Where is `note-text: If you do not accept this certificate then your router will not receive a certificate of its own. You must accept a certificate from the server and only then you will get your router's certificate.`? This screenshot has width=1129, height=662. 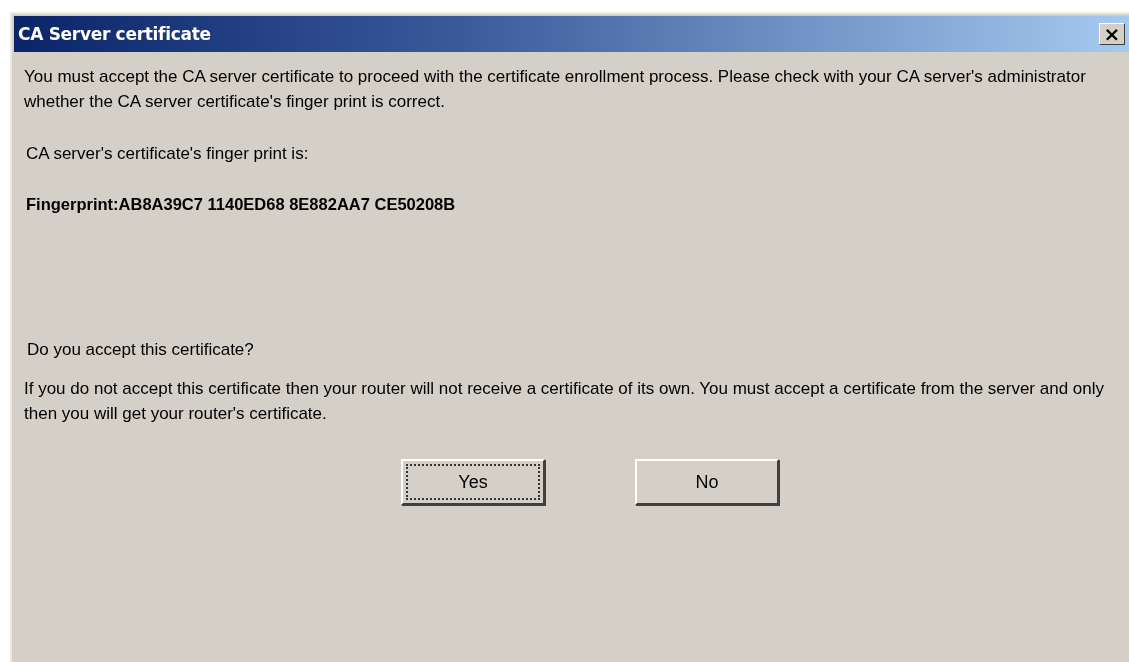 note-text: If you do not accept this certificate then your router will not receive a certificate of its own. You must accept a certificate from the server and only then you will get your router's certificate. is located at coordinates (565, 401).